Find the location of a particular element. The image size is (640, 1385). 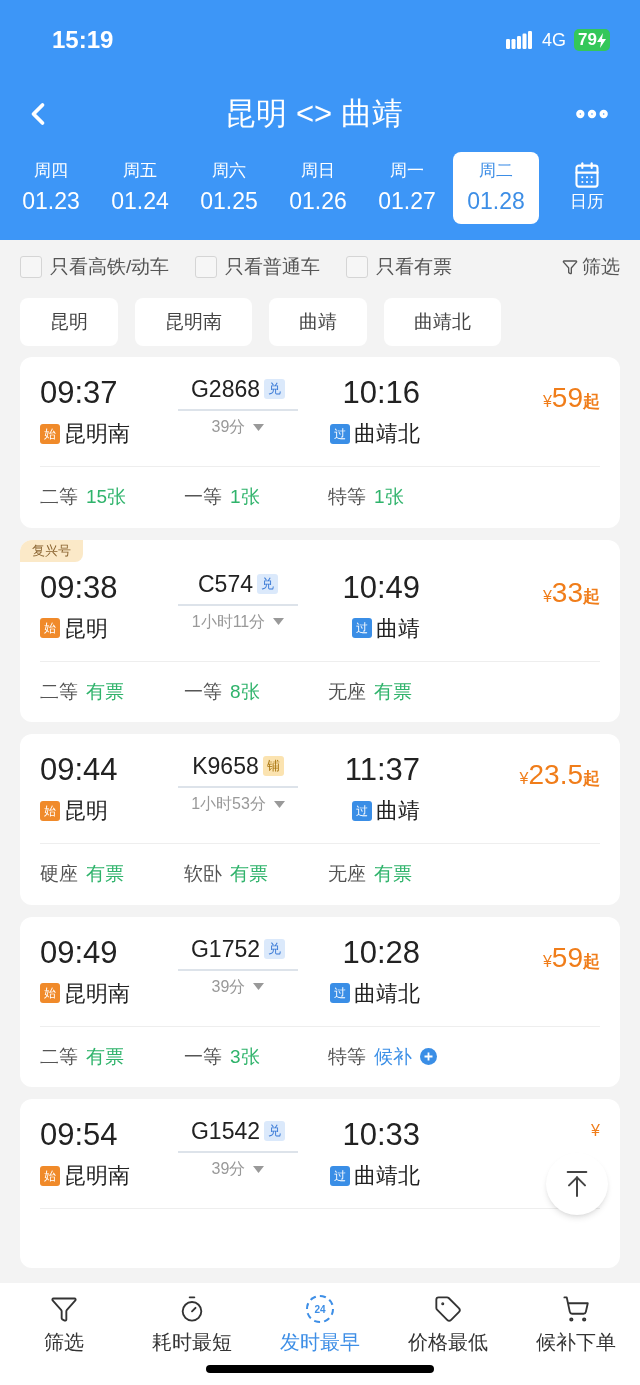

departure-time: 09:38 is located at coordinates (79, 587).